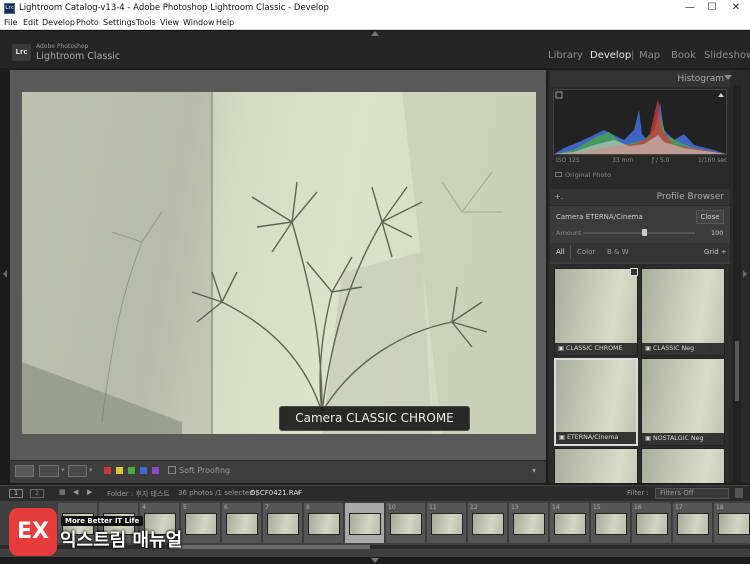  I want to click on module-slideshow: Slideshow, so click(727, 55).